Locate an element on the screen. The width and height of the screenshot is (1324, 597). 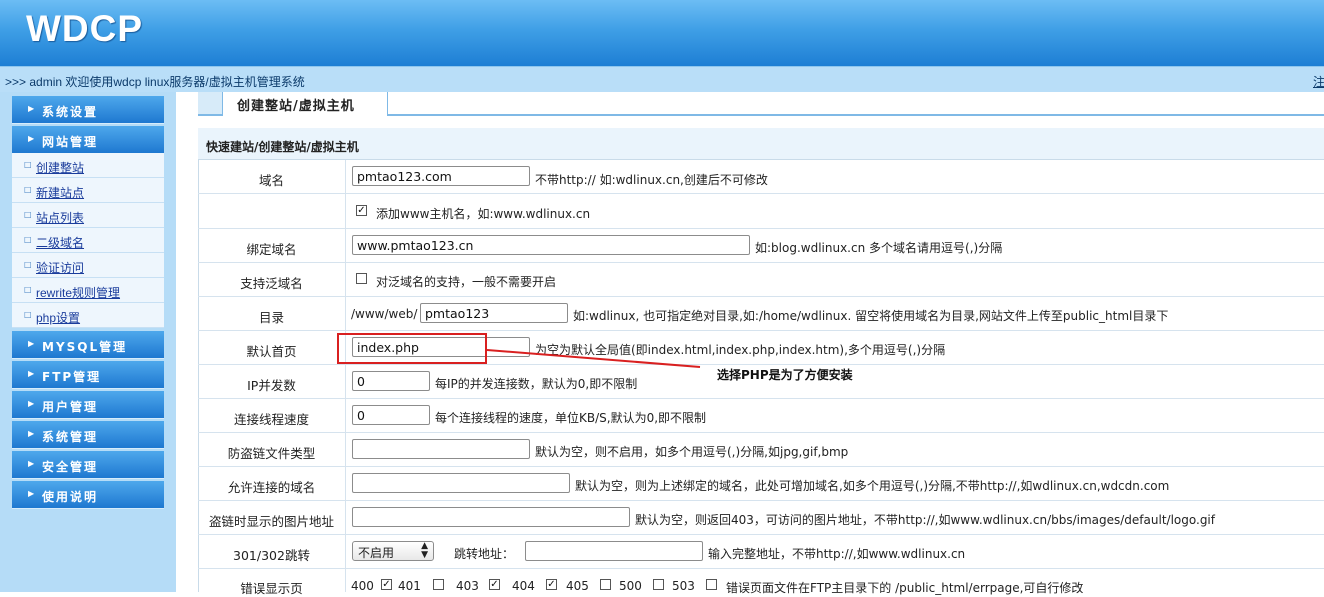
sidebar-item-auth-access: □ 验证访问 is located at coordinates (88, 265).